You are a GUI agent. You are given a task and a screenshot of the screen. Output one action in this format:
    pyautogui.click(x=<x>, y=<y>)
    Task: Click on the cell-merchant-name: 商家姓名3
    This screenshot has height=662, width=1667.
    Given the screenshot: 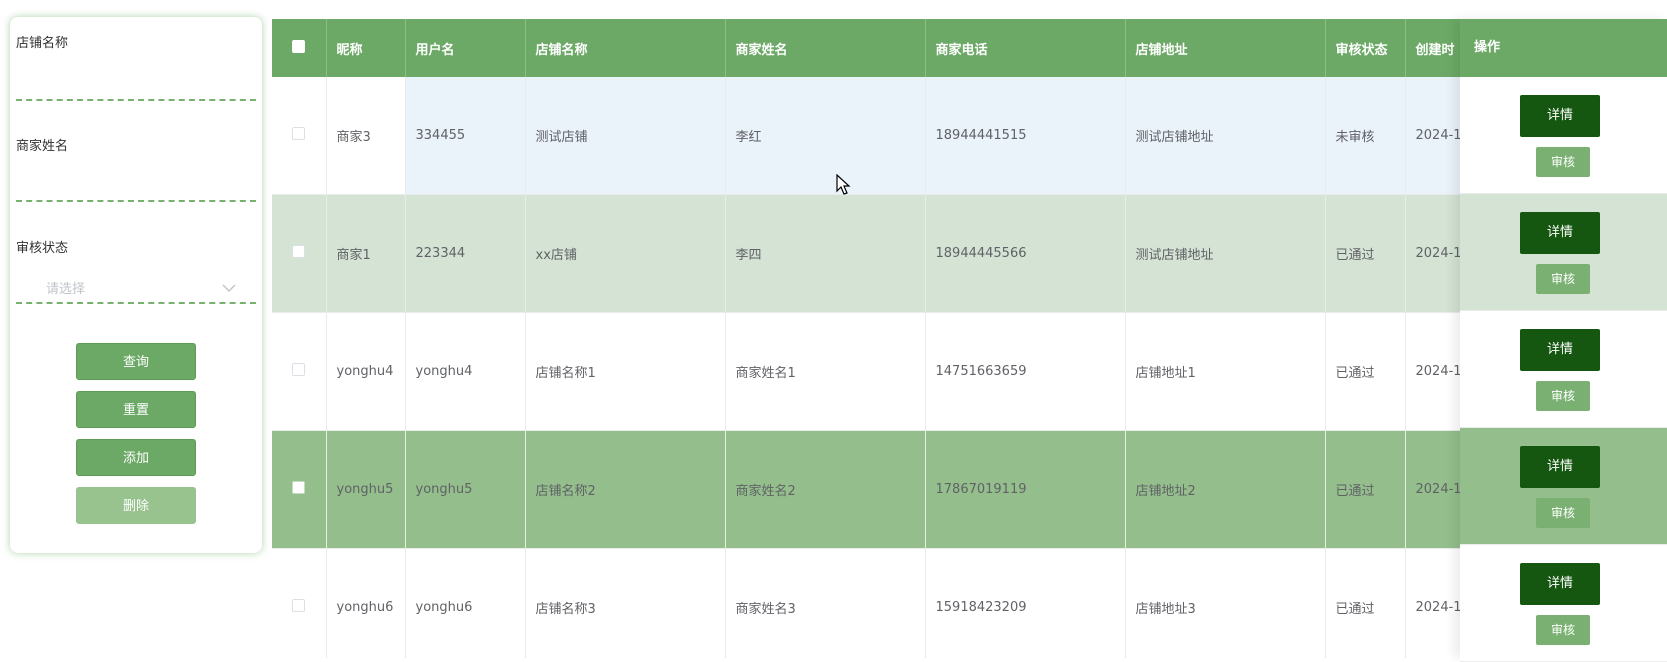 What is the action you would take?
    pyautogui.click(x=825, y=603)
    